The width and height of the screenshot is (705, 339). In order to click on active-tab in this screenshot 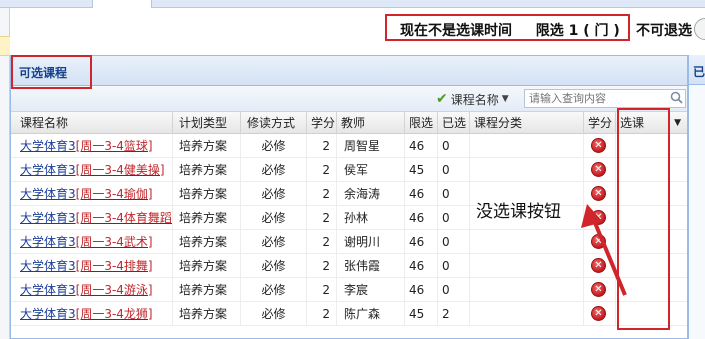, I will do `click(122, 4)`.